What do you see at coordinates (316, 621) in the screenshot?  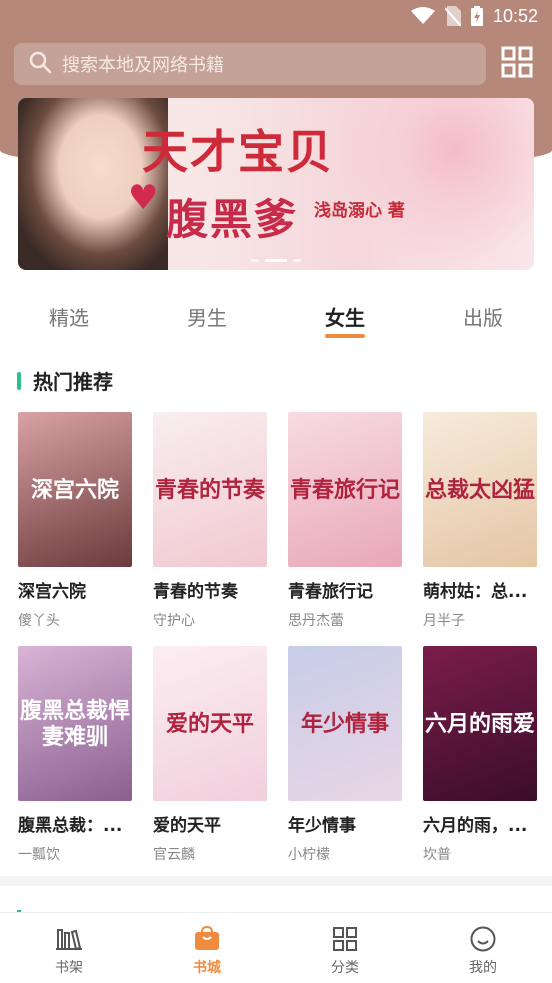 I see `book-author: 思丹杰蕾` at bounding box center [316, 621].